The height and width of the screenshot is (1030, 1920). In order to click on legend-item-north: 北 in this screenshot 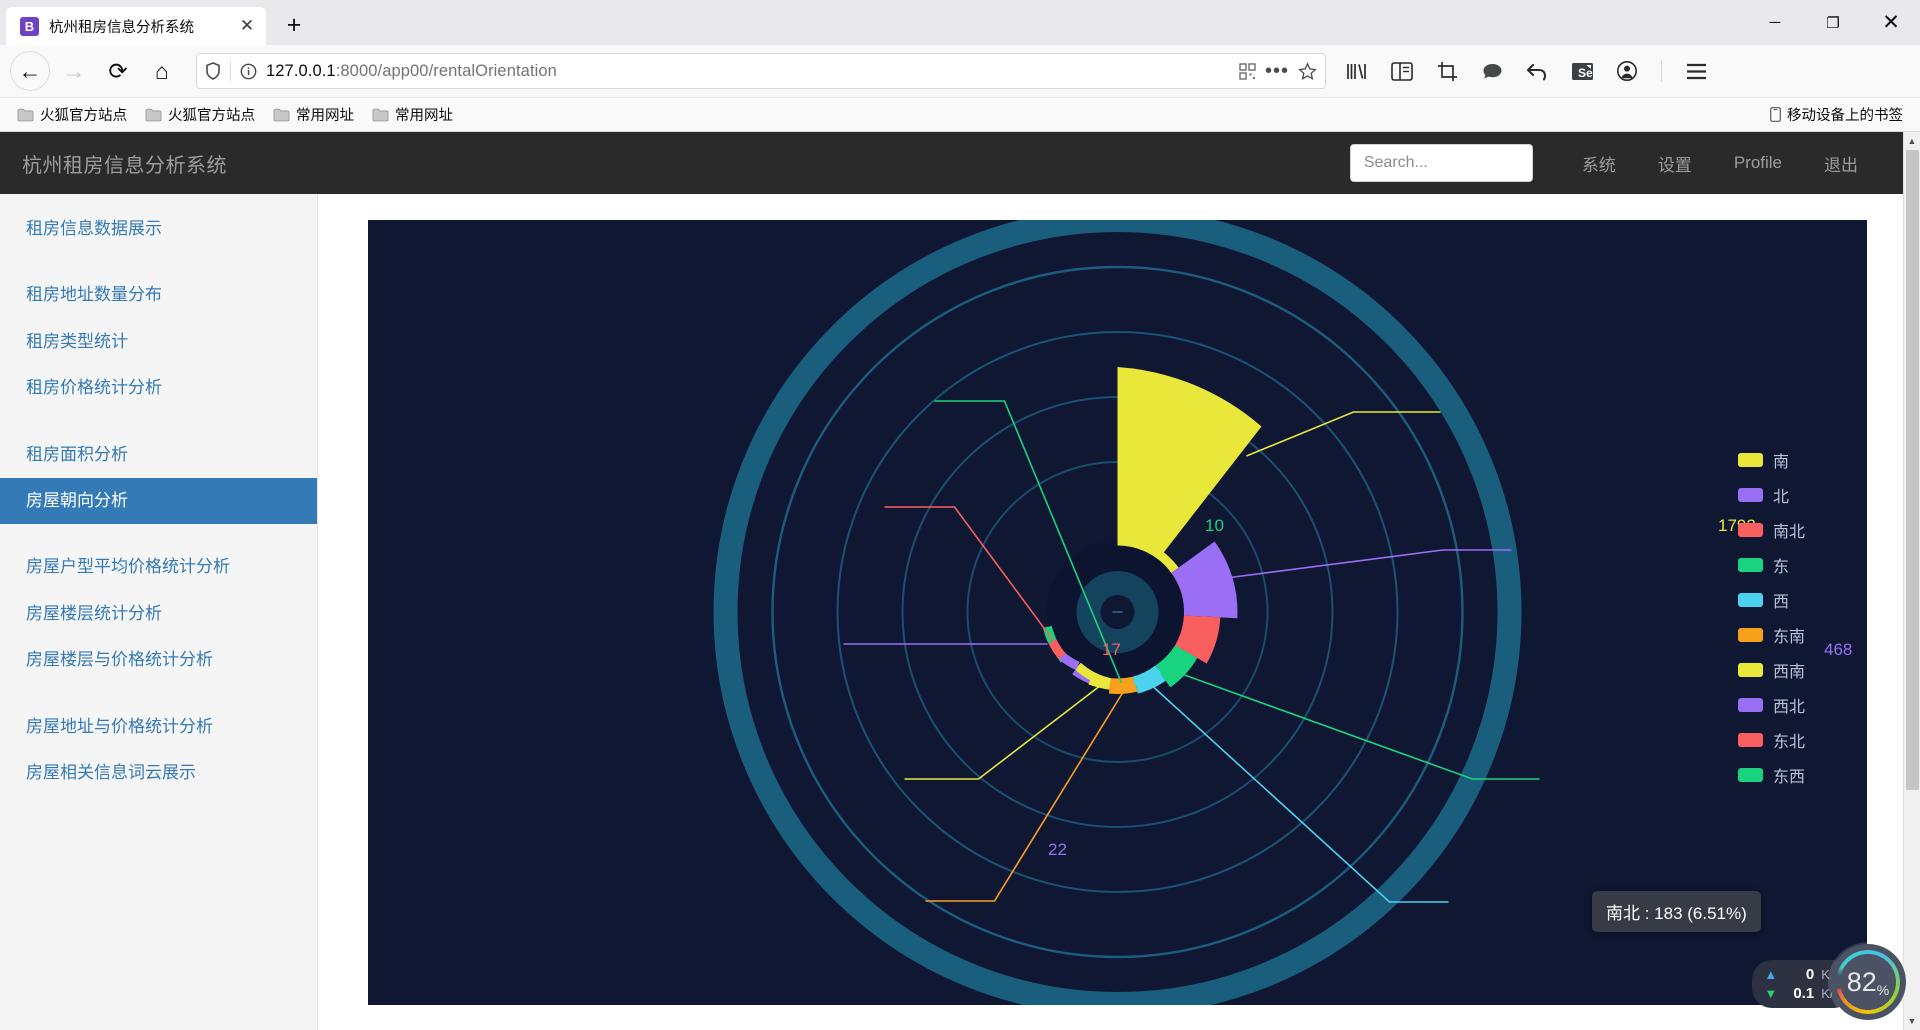, I will do `click(1771, 494)`.